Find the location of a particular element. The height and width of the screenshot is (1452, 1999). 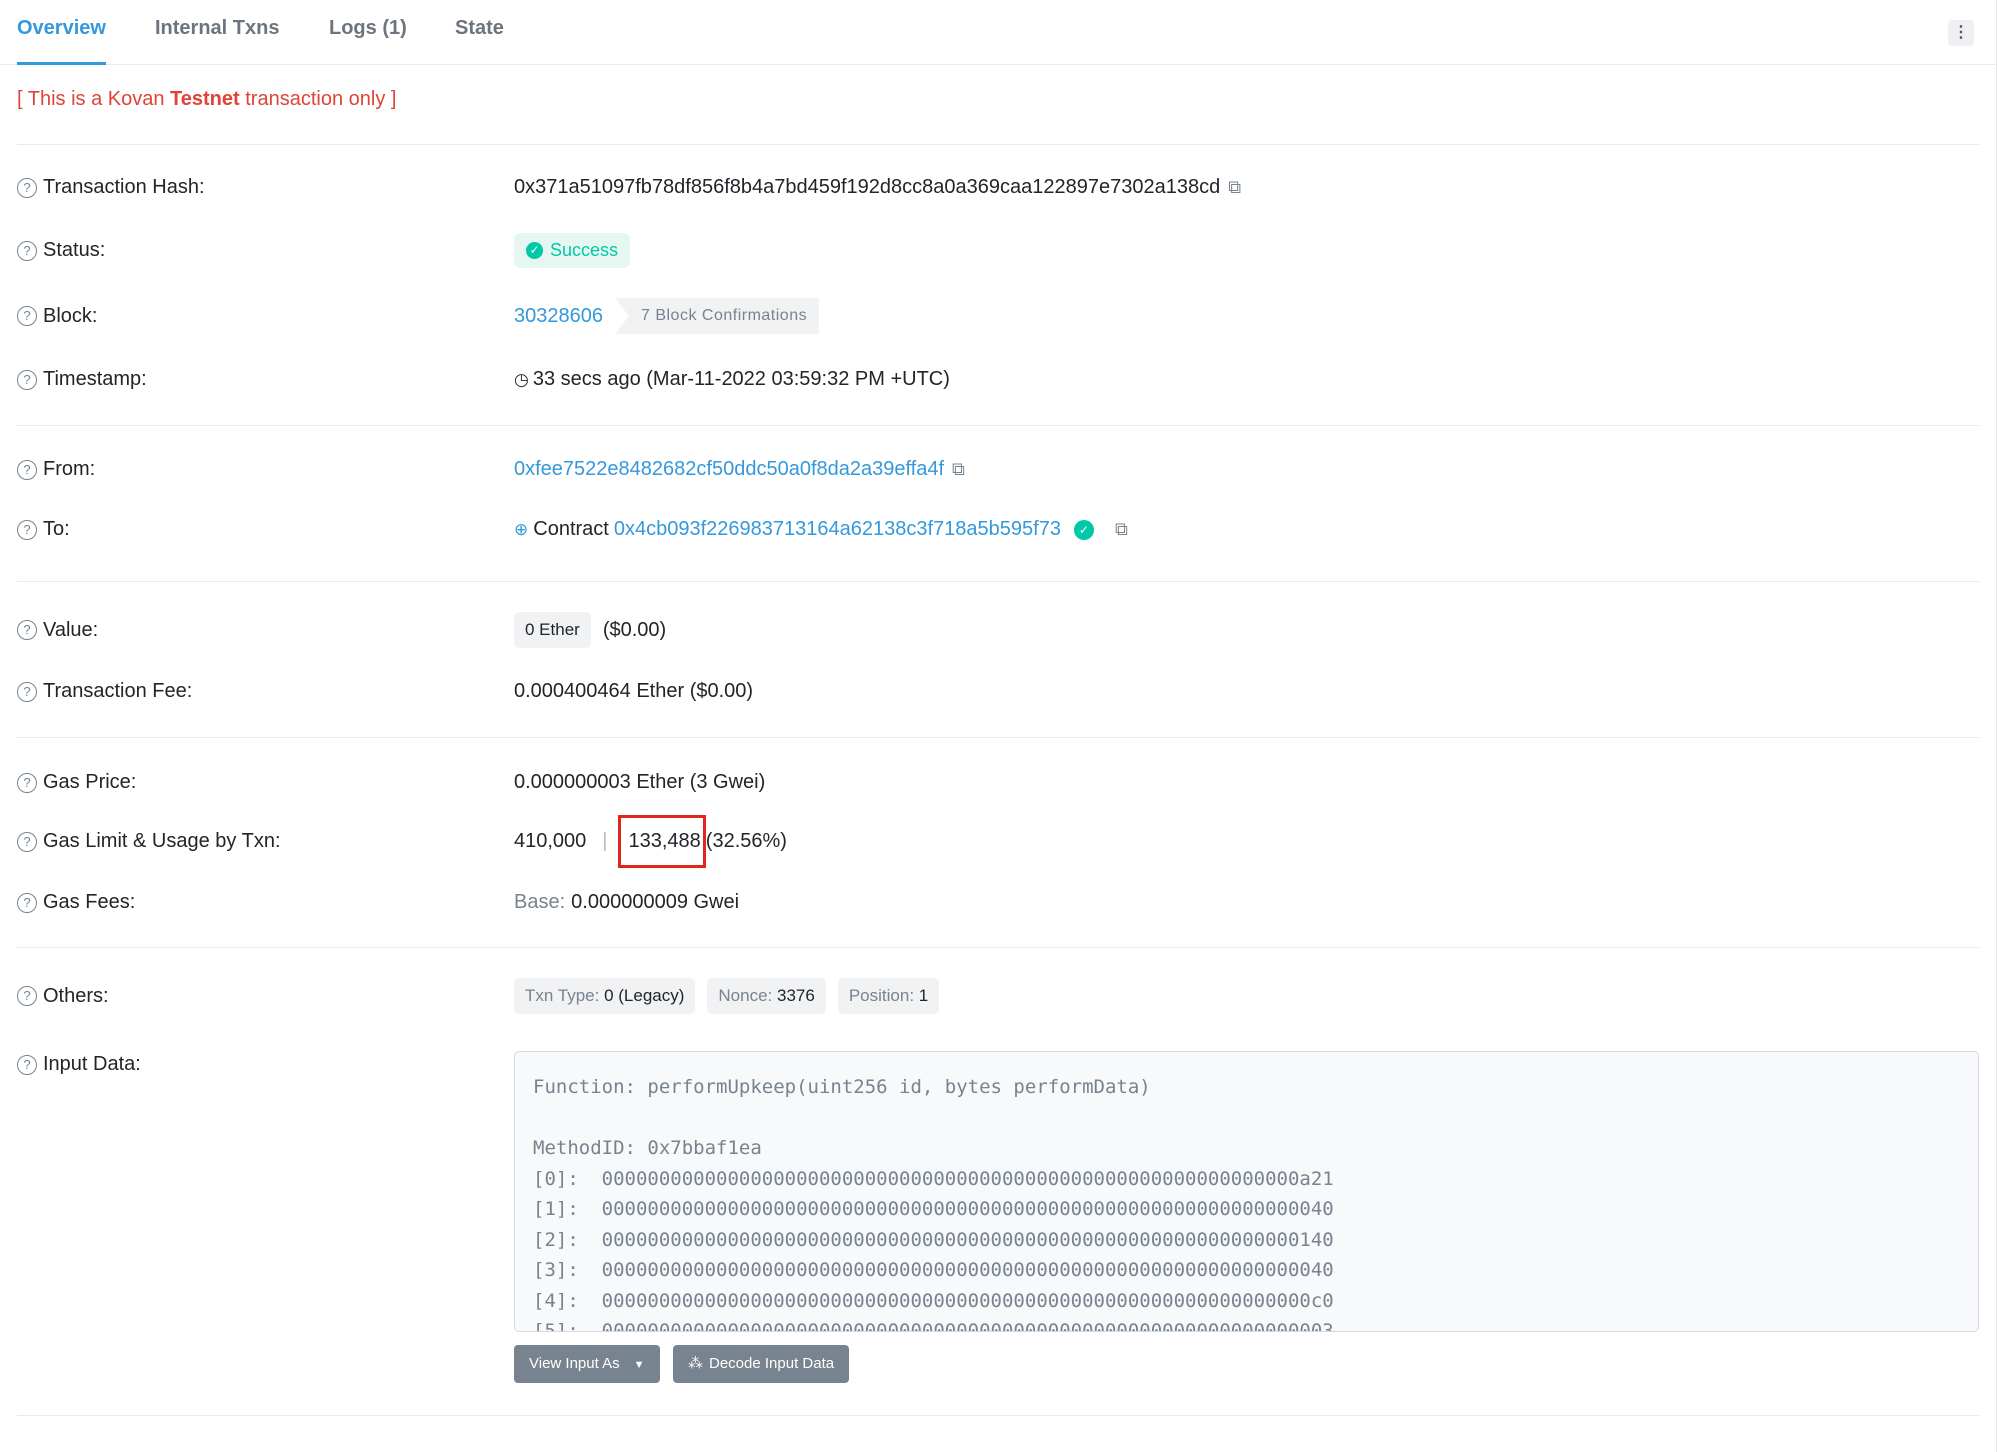

highlight-box: 133,488 is located at coordinates (661, 841).